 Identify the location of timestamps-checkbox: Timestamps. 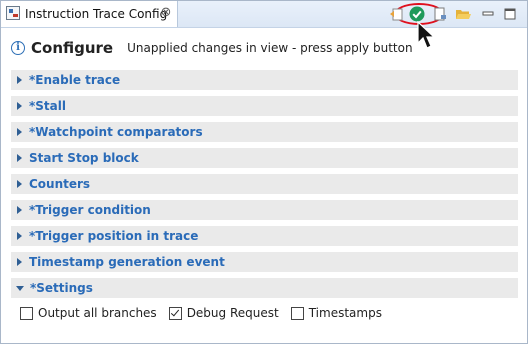
(336, 313).